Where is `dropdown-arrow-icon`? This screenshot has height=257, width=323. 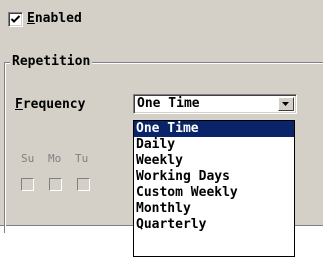 dropdown-arrow-icon is located at coordinates (285, 104).